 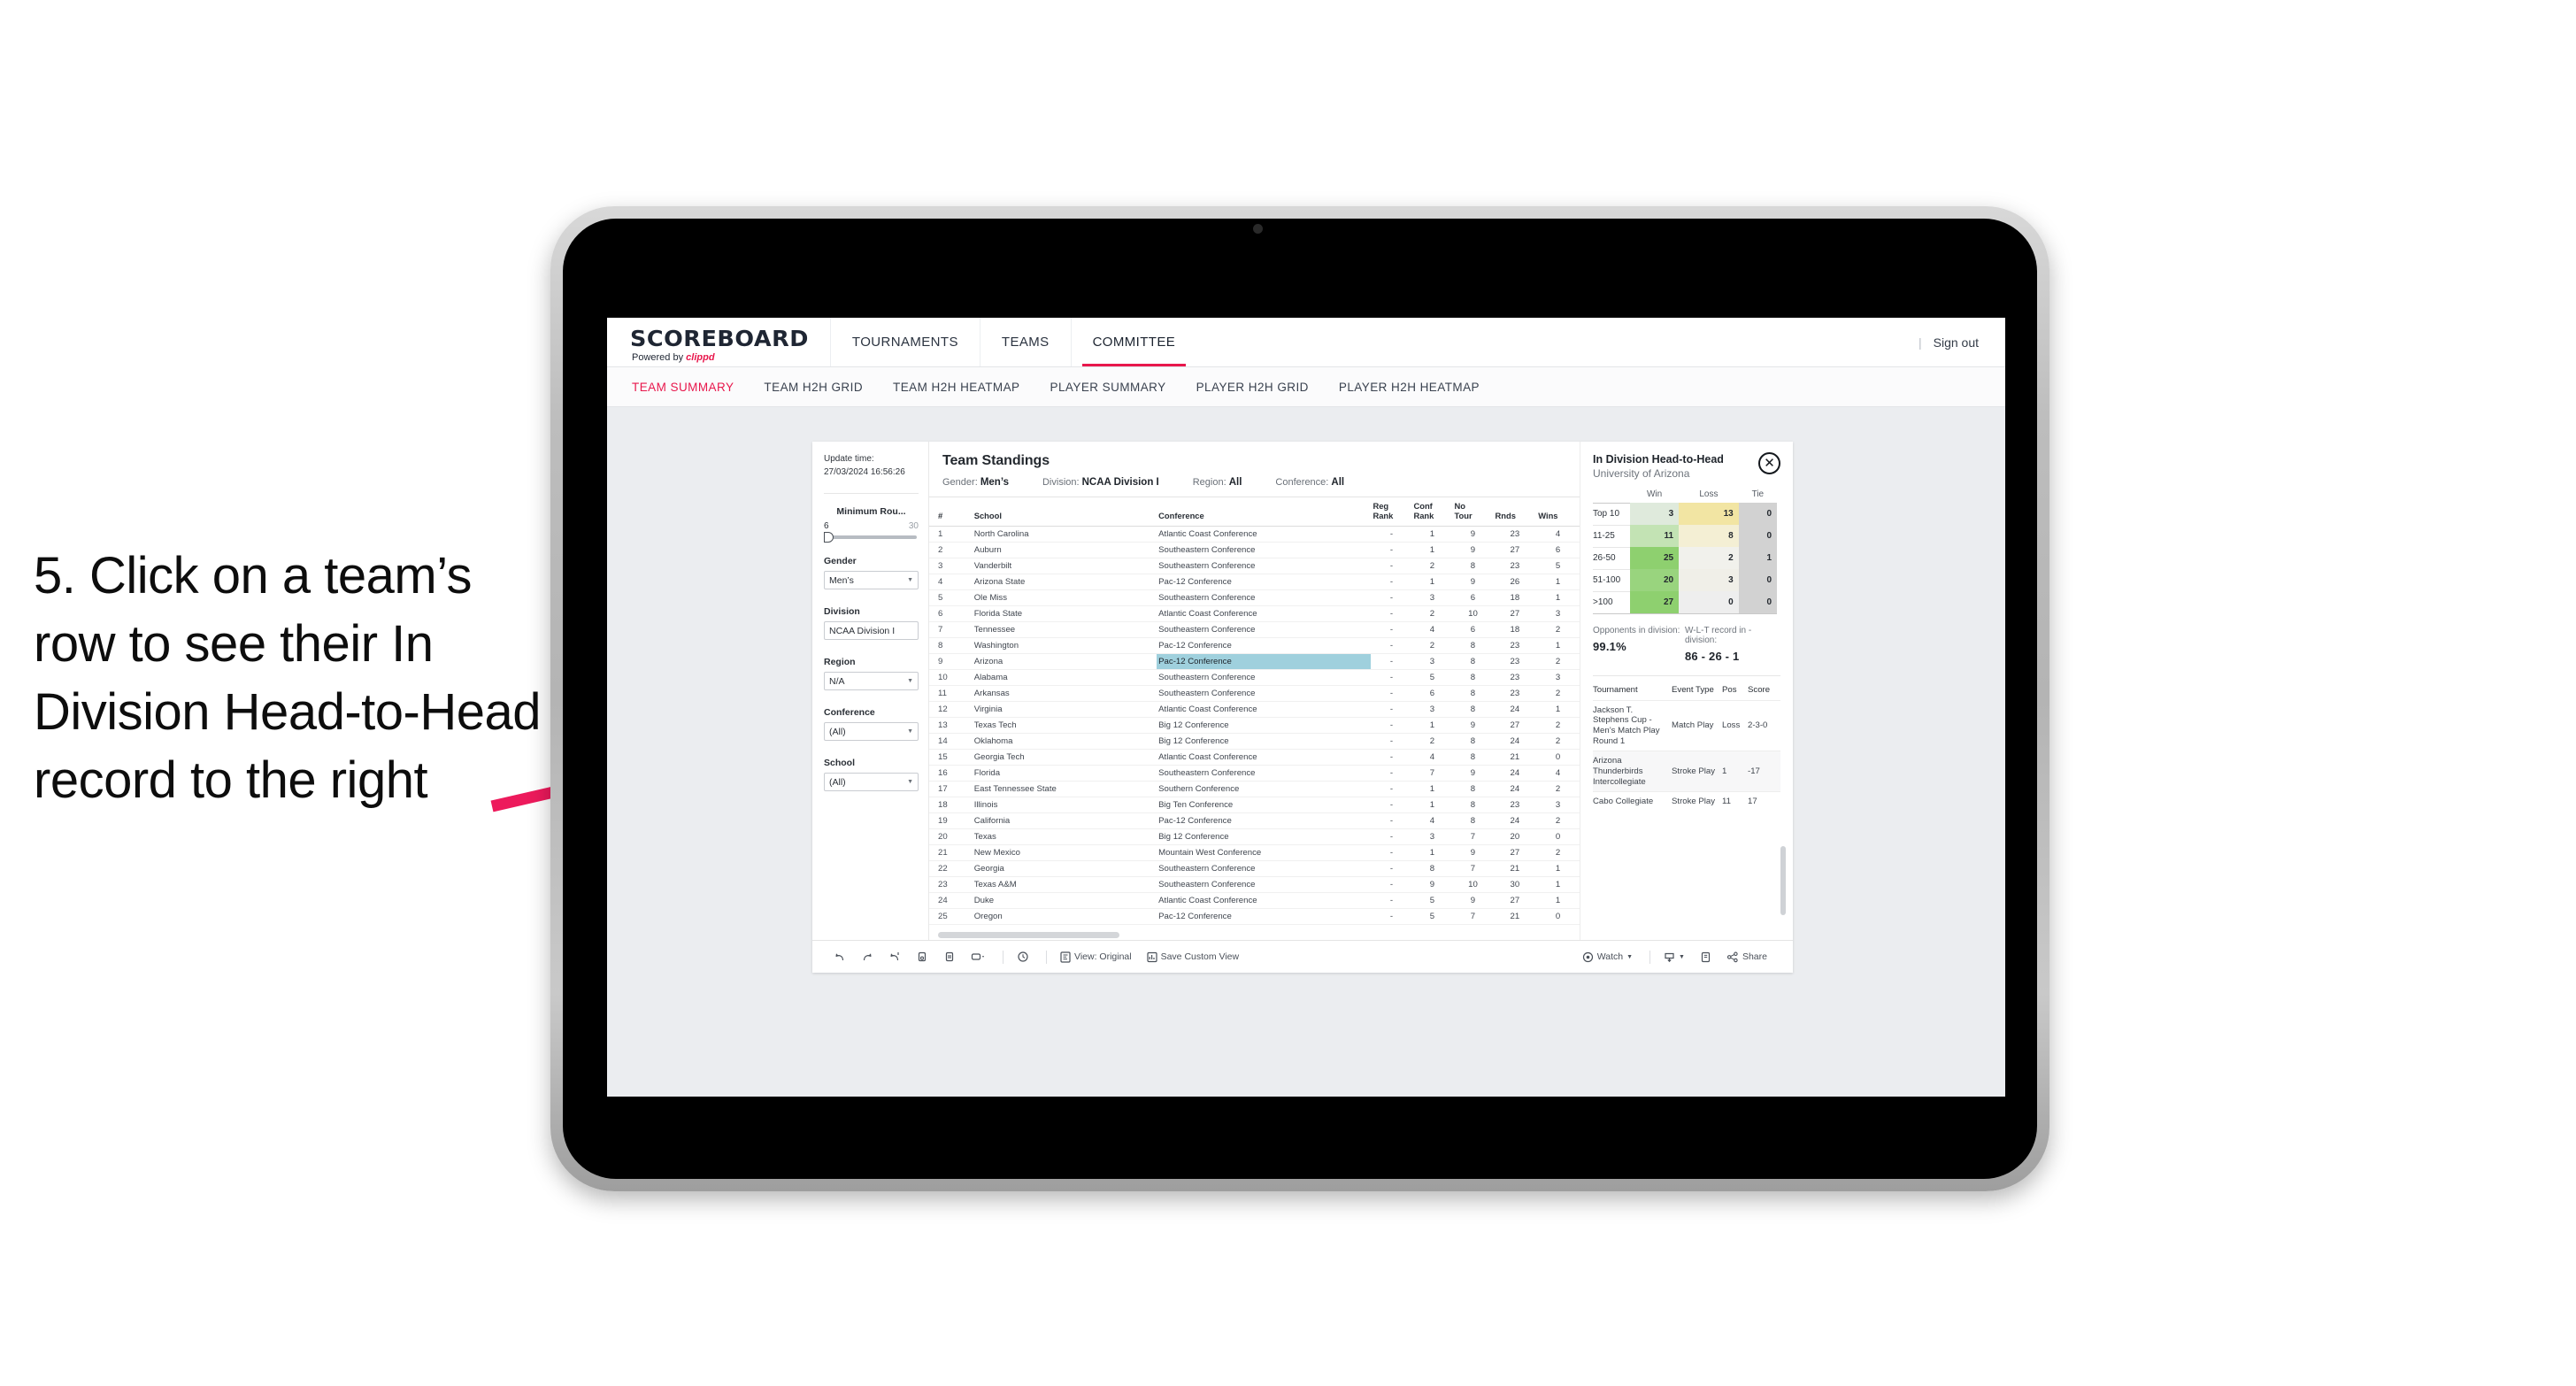 I want to click on subtab-team-h2h-grid: TEAM H2H GRID, so click(x=813, y=388).